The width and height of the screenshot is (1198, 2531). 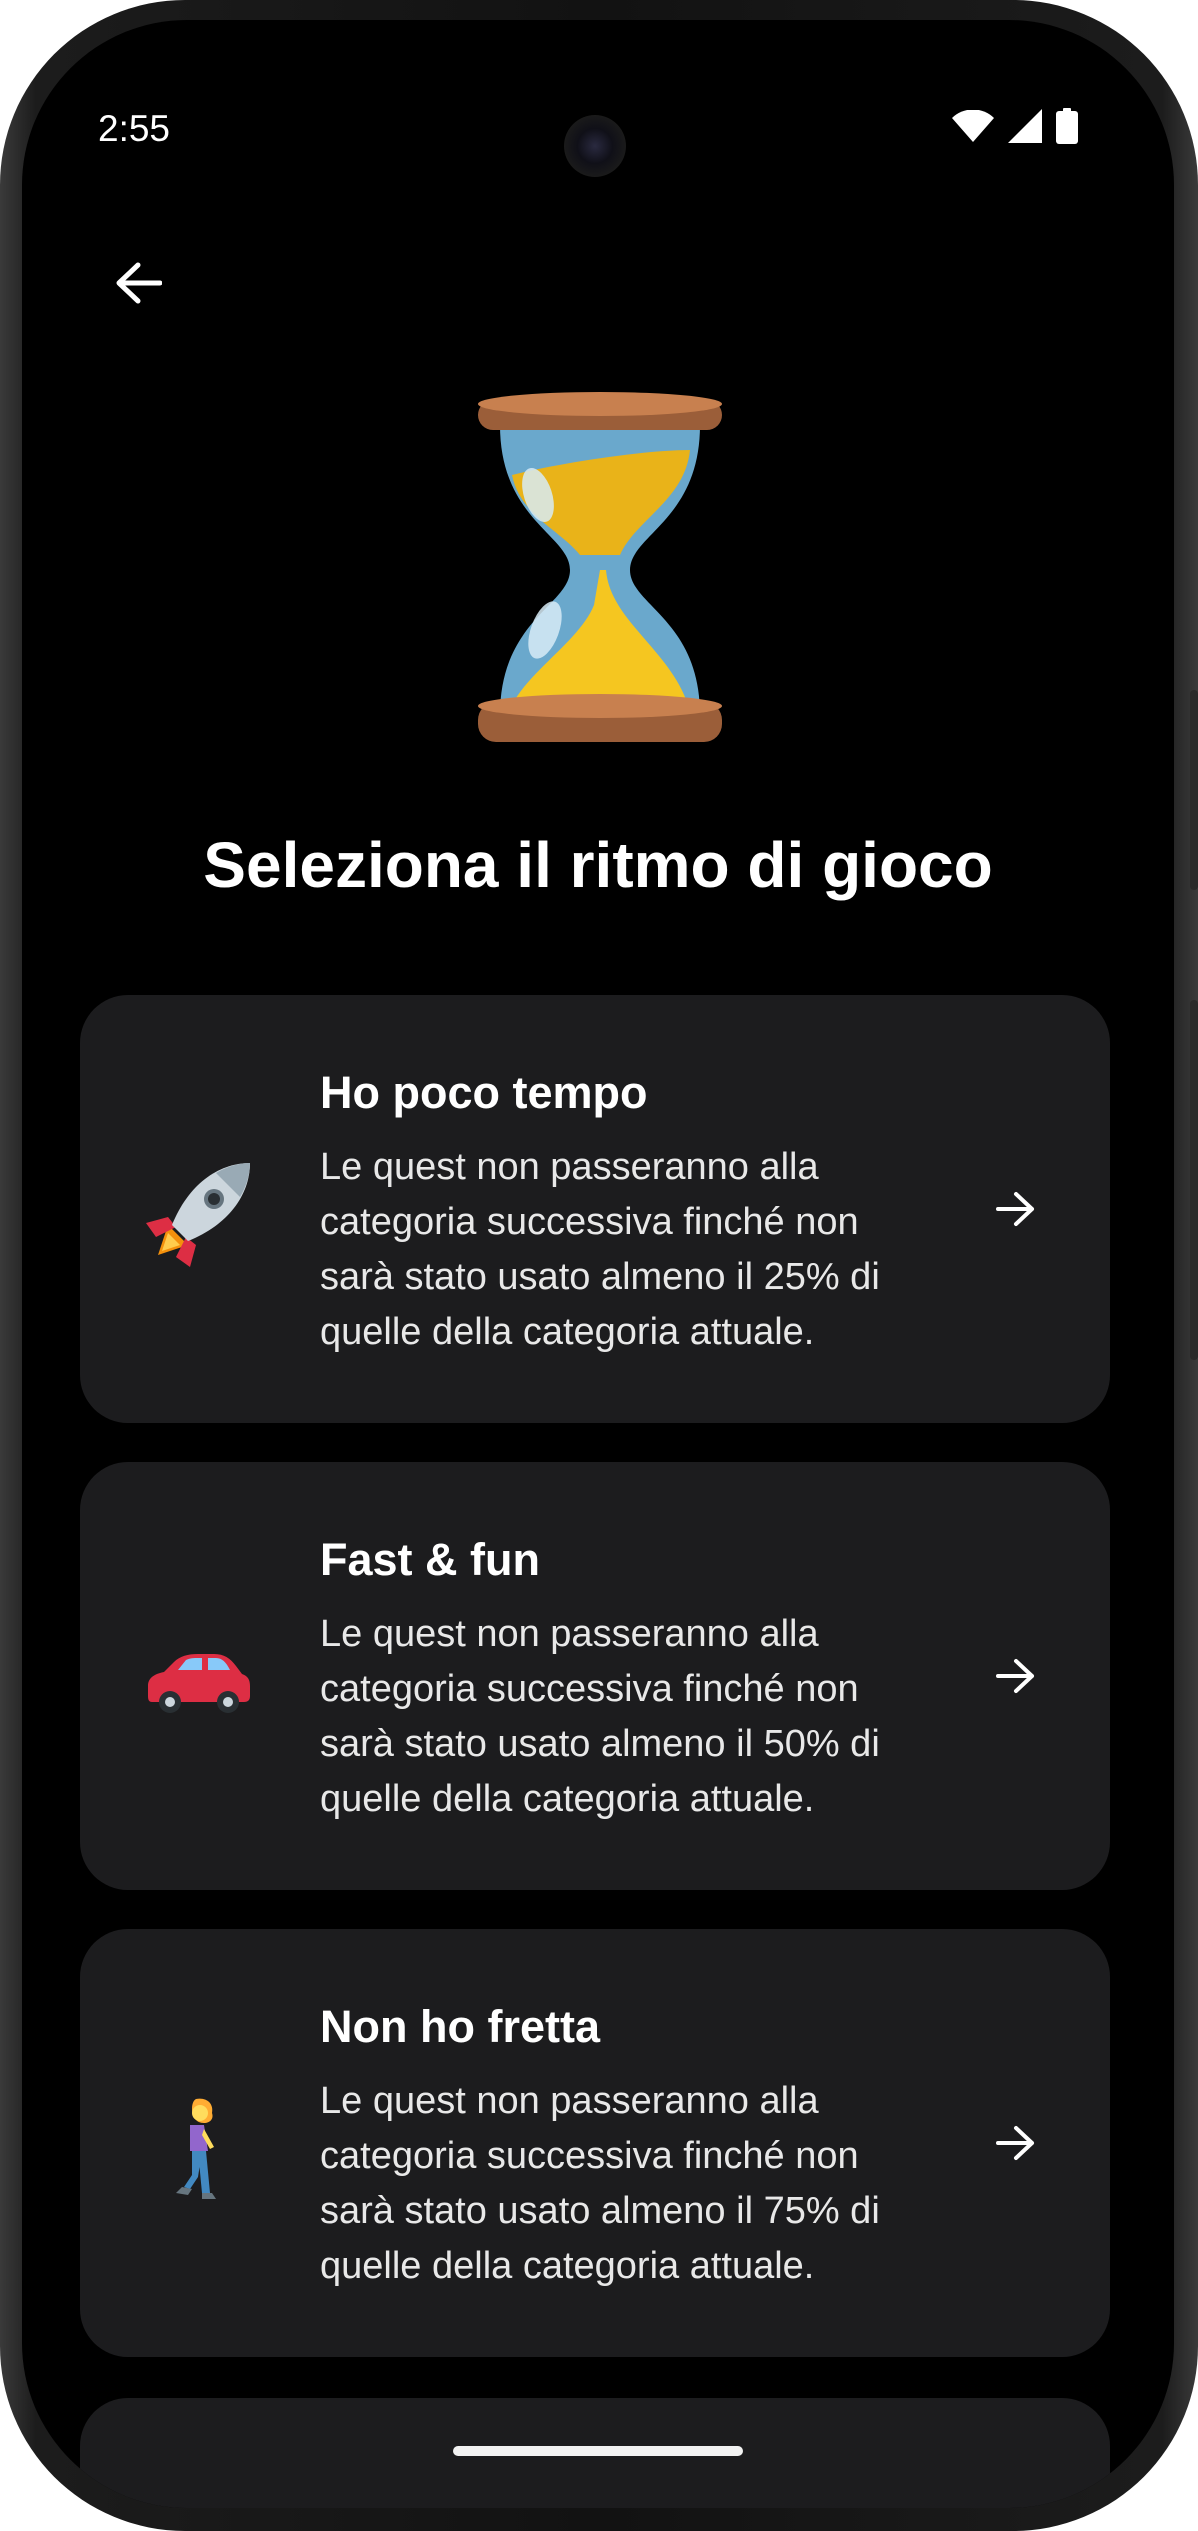 What do you see at coordinates (460, 2026) in the screenshot?
I see `option-title: Non ho fretta` at bounding box center [460, 2026].